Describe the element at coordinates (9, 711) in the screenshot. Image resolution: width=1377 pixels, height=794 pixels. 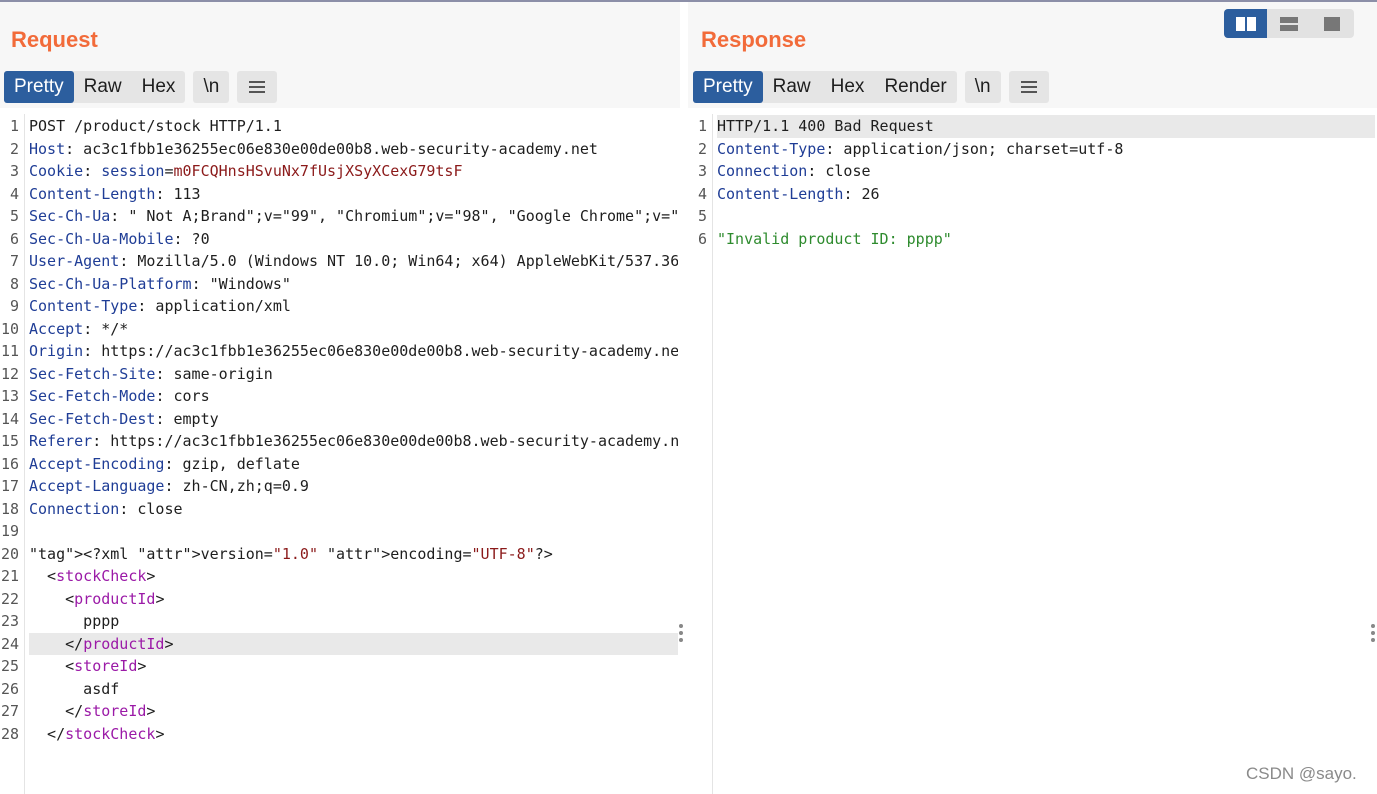
I see `request-line-number: 27` at that location.